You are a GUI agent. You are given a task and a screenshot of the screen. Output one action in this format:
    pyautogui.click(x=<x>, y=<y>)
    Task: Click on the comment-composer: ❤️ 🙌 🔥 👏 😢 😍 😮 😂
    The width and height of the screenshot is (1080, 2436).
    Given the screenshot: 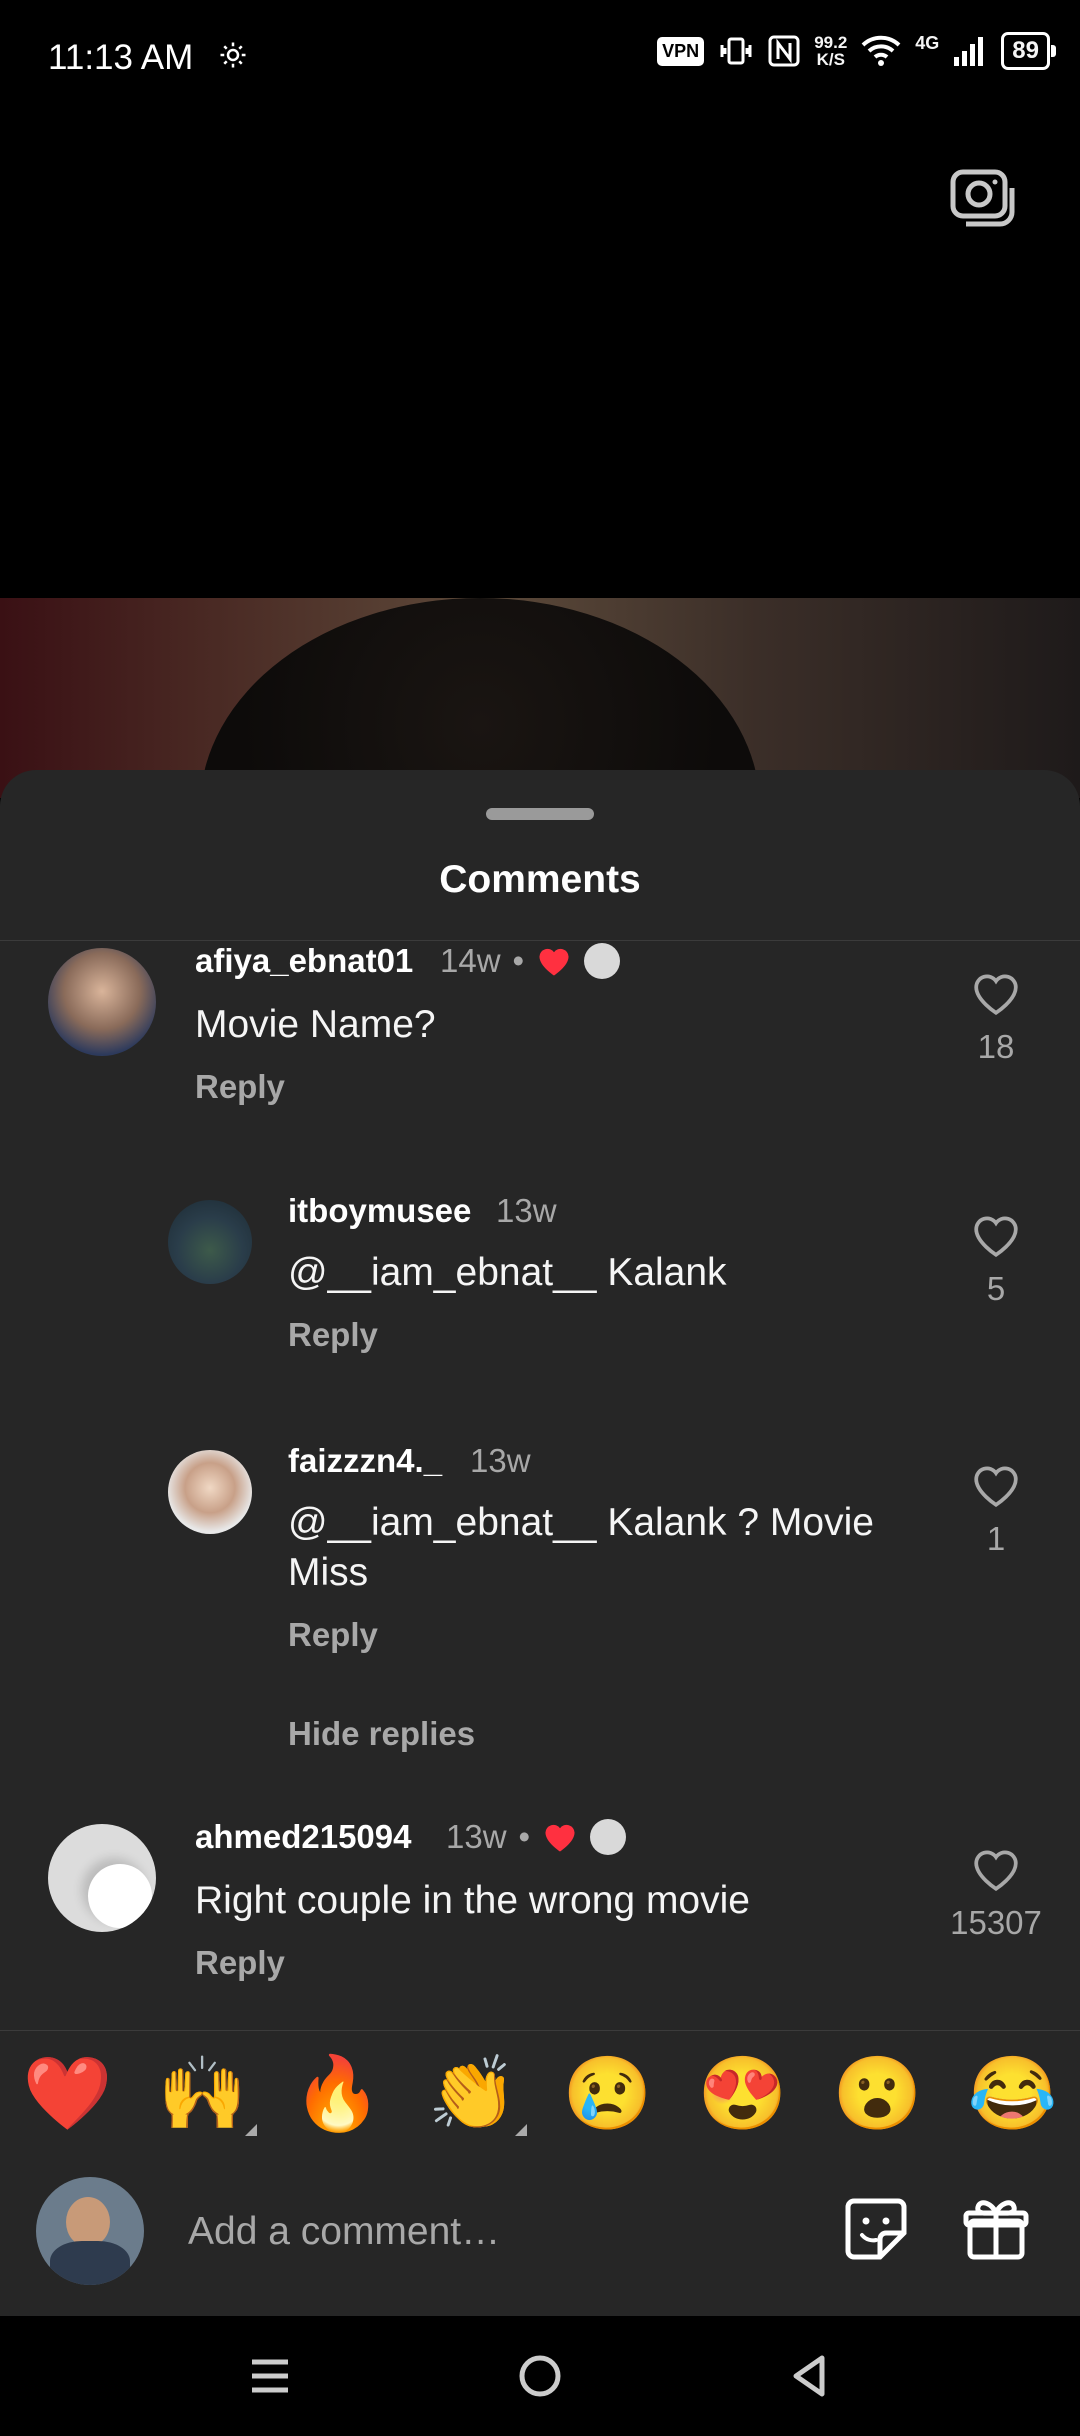 What is the action you would take?
    pyautogui.click(x=540, y=2173)
    